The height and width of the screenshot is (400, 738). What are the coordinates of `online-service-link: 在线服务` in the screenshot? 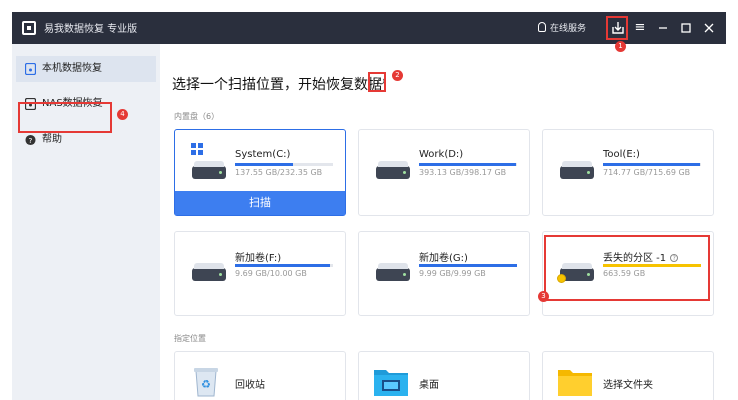 It's located at (568, 27).